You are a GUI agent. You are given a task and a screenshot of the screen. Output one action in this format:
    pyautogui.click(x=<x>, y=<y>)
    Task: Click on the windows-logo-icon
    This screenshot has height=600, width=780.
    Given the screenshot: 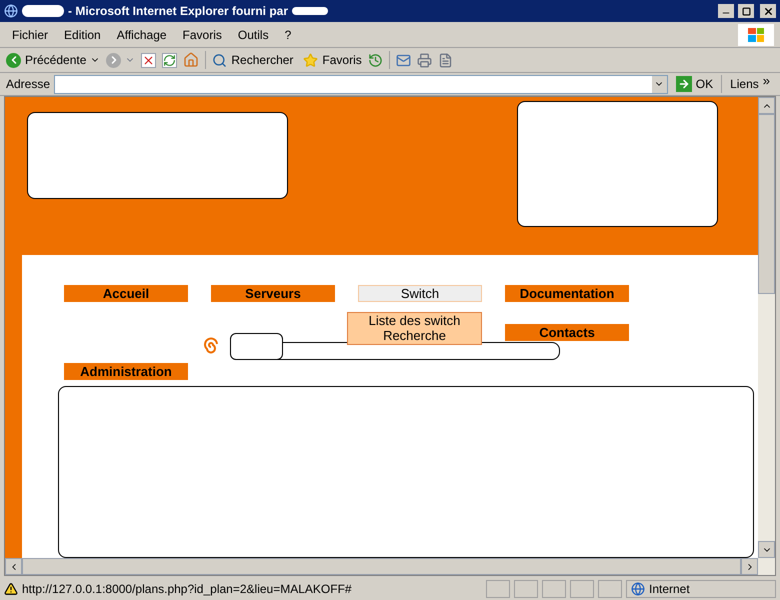 What is the action you would take?
    pyautogui.click(x=756, y=35)
    